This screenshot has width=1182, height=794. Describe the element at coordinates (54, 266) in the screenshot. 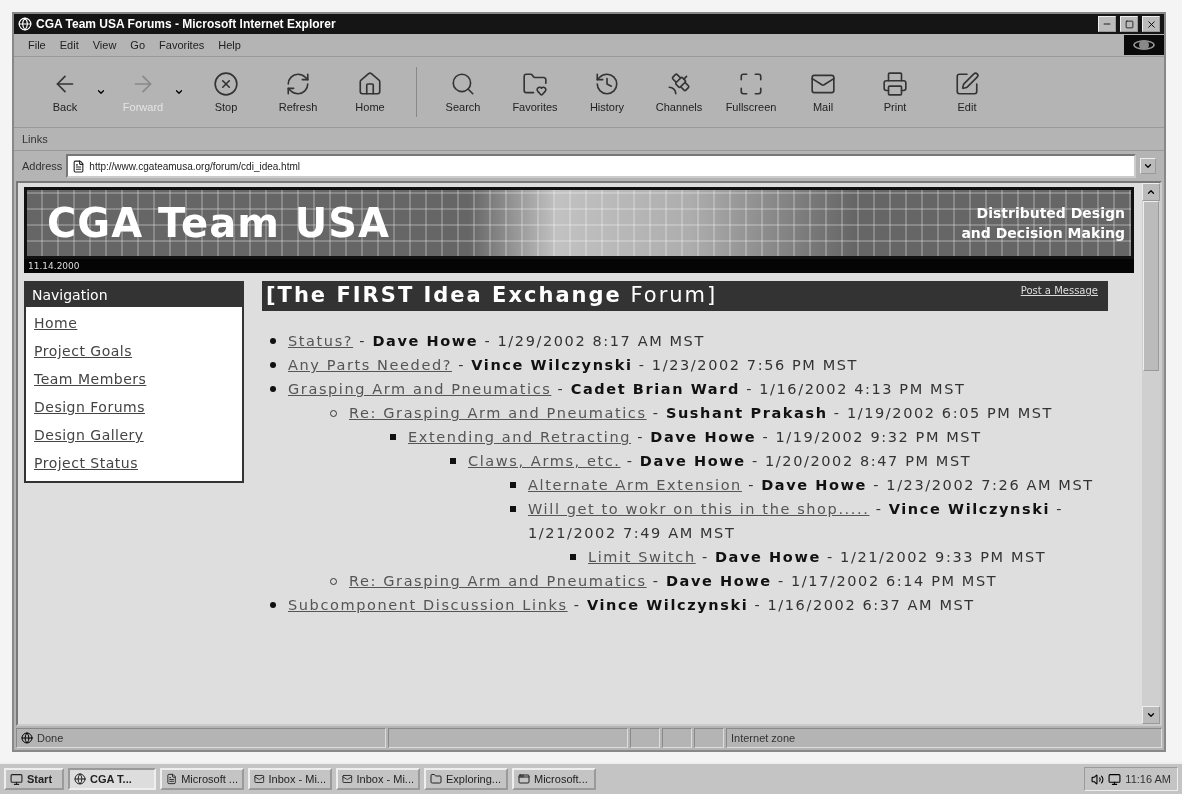

I see `banner-date: 11.14.2000` at that location.